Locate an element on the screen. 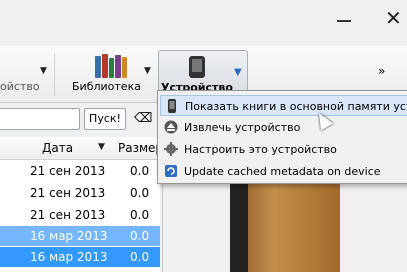  search-input is located at coordinates (40, 119).